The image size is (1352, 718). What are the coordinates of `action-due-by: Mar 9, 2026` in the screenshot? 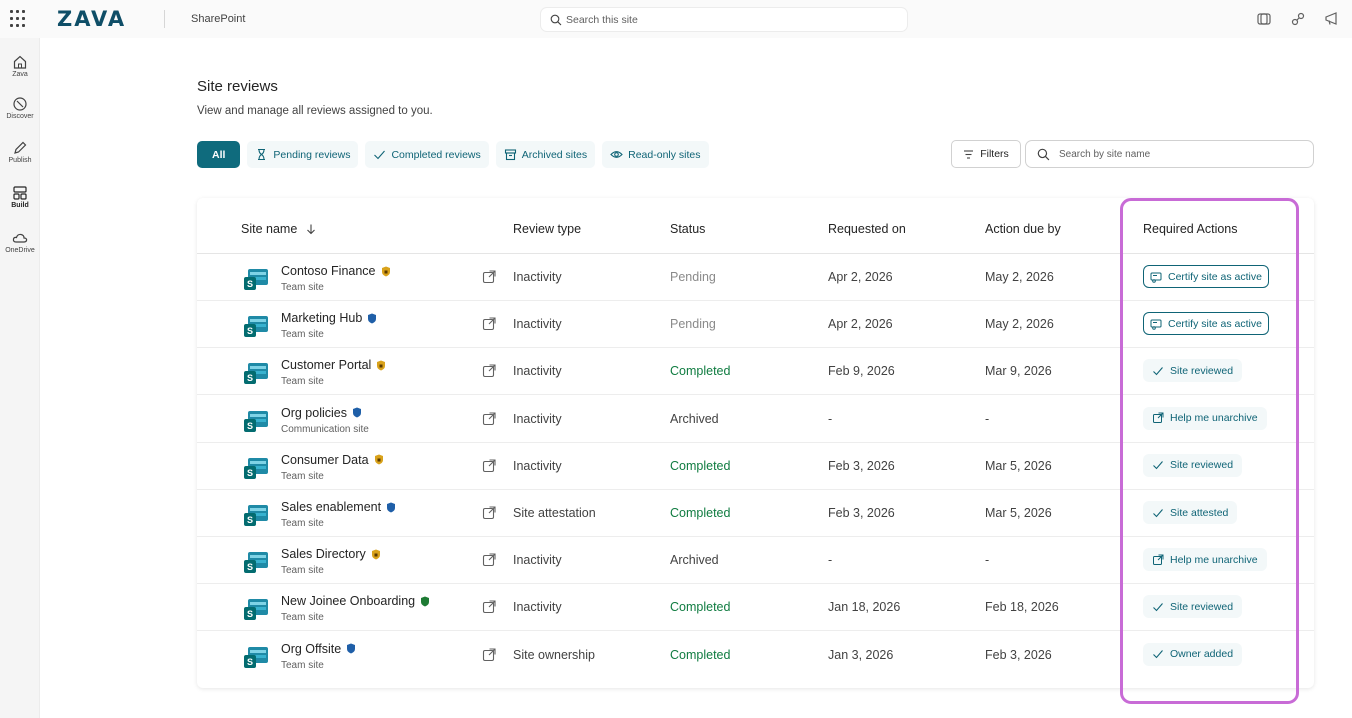 It's located at (1018, 371).